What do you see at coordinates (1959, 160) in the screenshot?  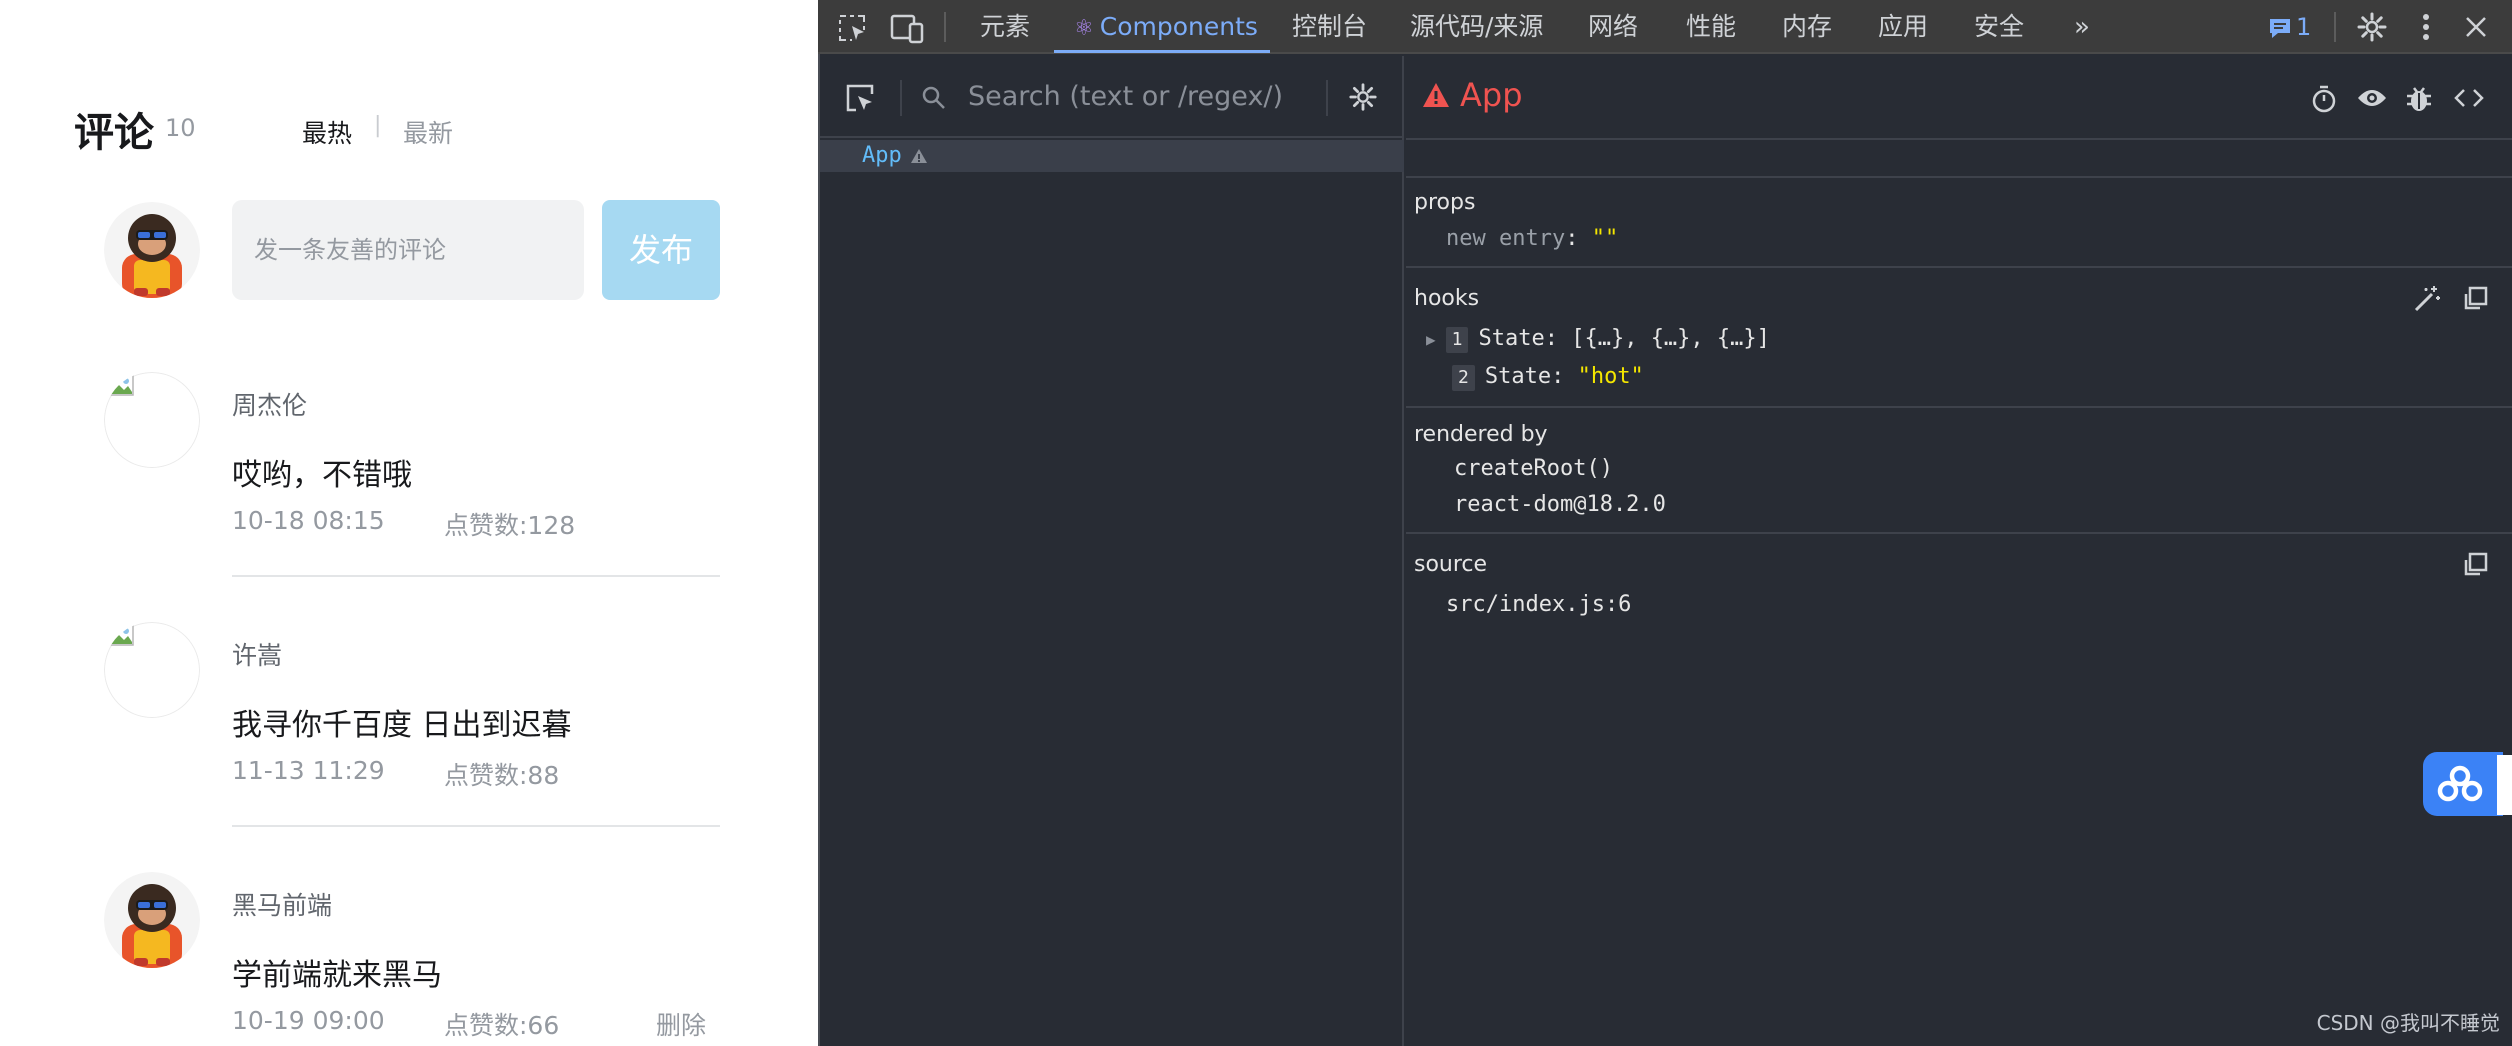 I see `inspector-spacer` at bounding box center [1959, 160].